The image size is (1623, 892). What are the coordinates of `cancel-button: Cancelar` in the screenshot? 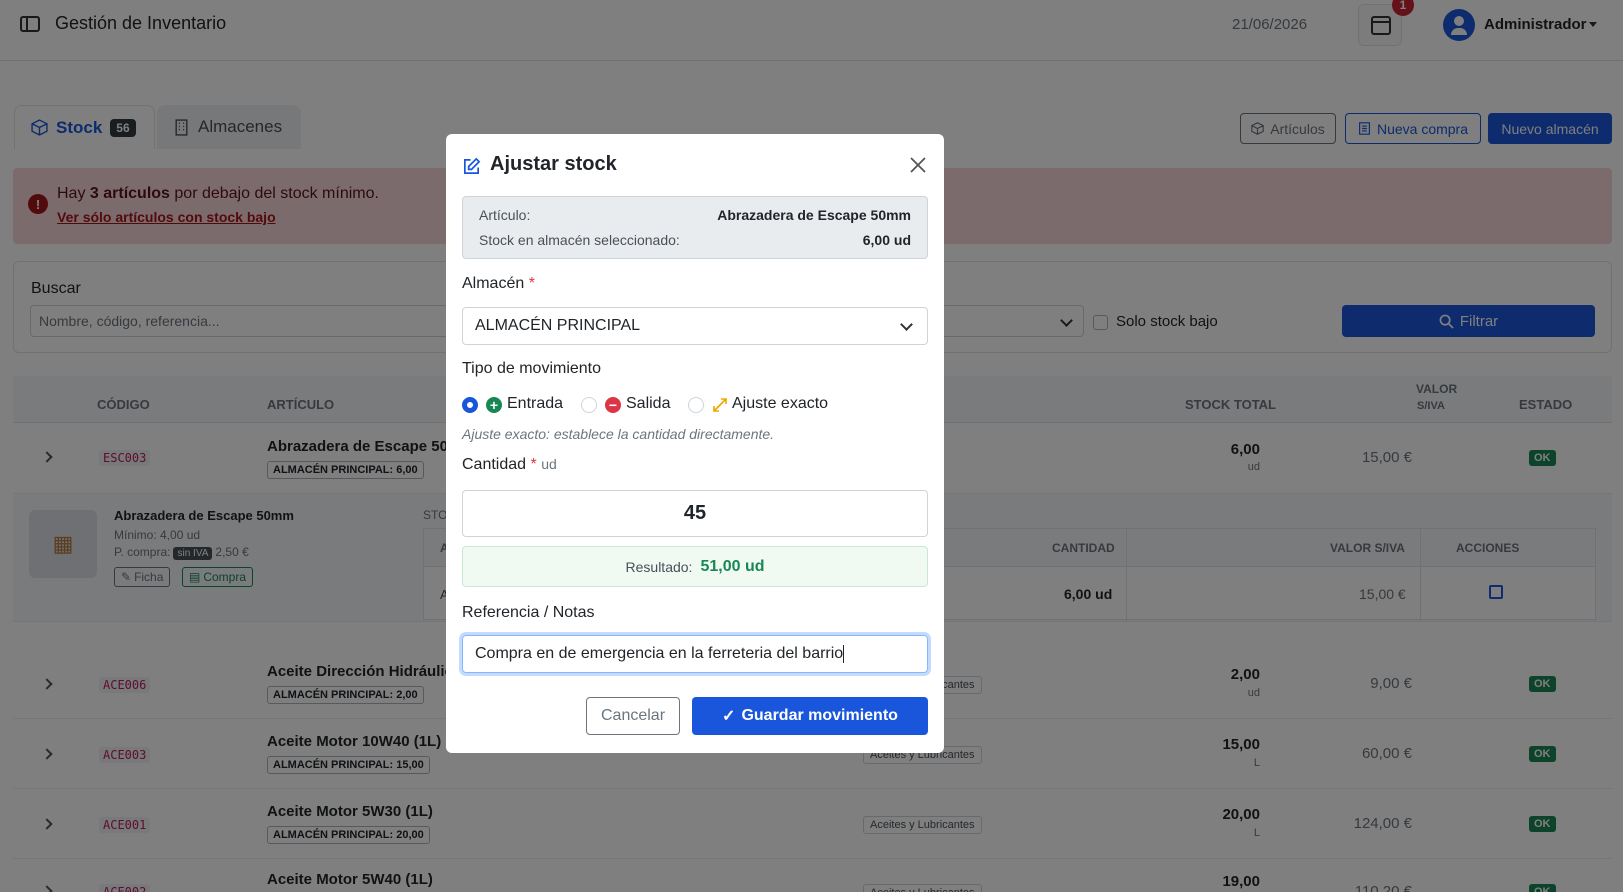 It's located at (633, 716).